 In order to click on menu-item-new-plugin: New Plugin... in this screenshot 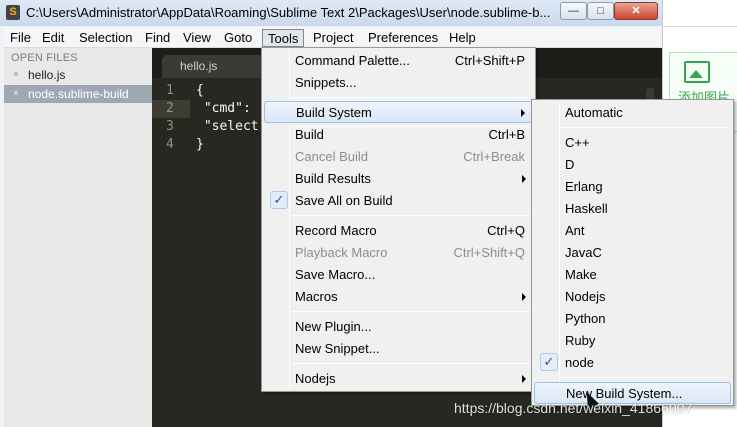, I will do `click(398, 327)`.